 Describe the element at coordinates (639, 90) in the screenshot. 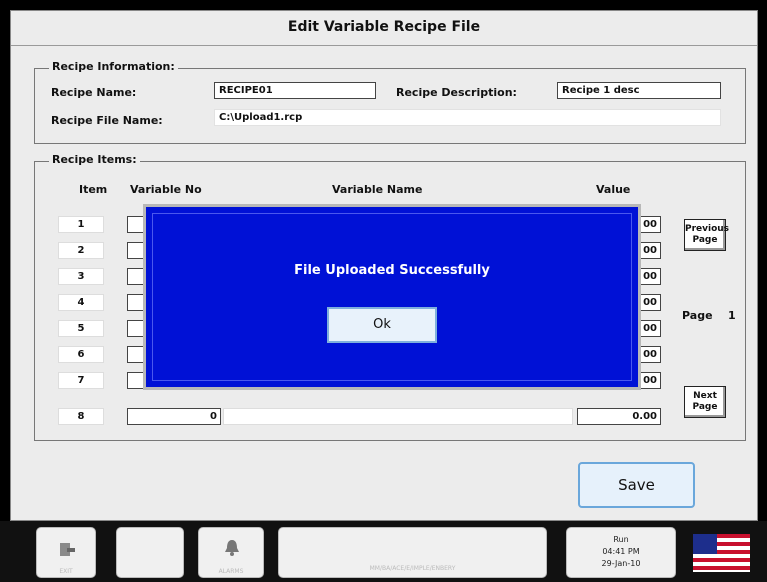

I see `recipe-description-field: Recipe 1 desc` at that location.